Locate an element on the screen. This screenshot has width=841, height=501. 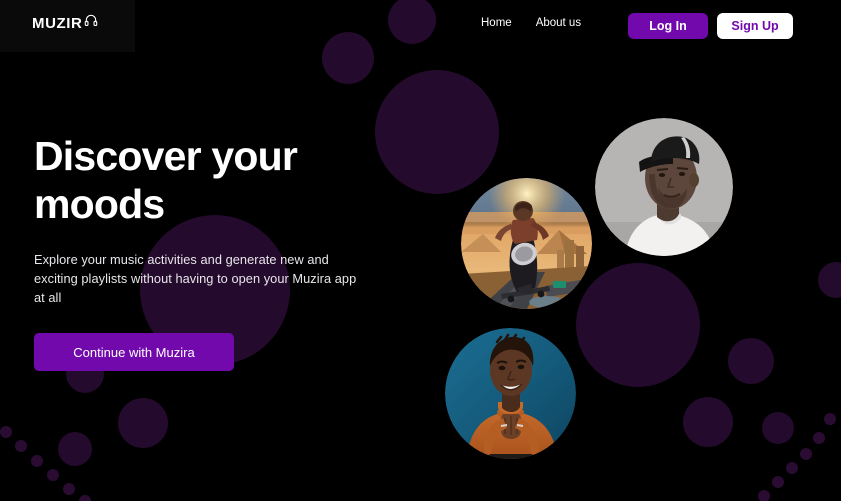
album-art-image is located at coordinates (526, 243).